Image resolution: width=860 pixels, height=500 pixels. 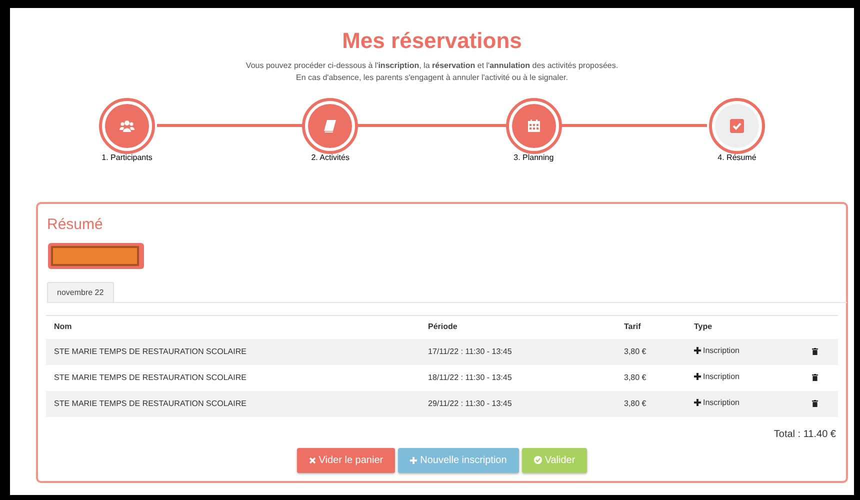 What do you see at coordinates (432, 41) in the screenshot?
I see `page-title: Mes réservations` at bounding box center [432, 41].